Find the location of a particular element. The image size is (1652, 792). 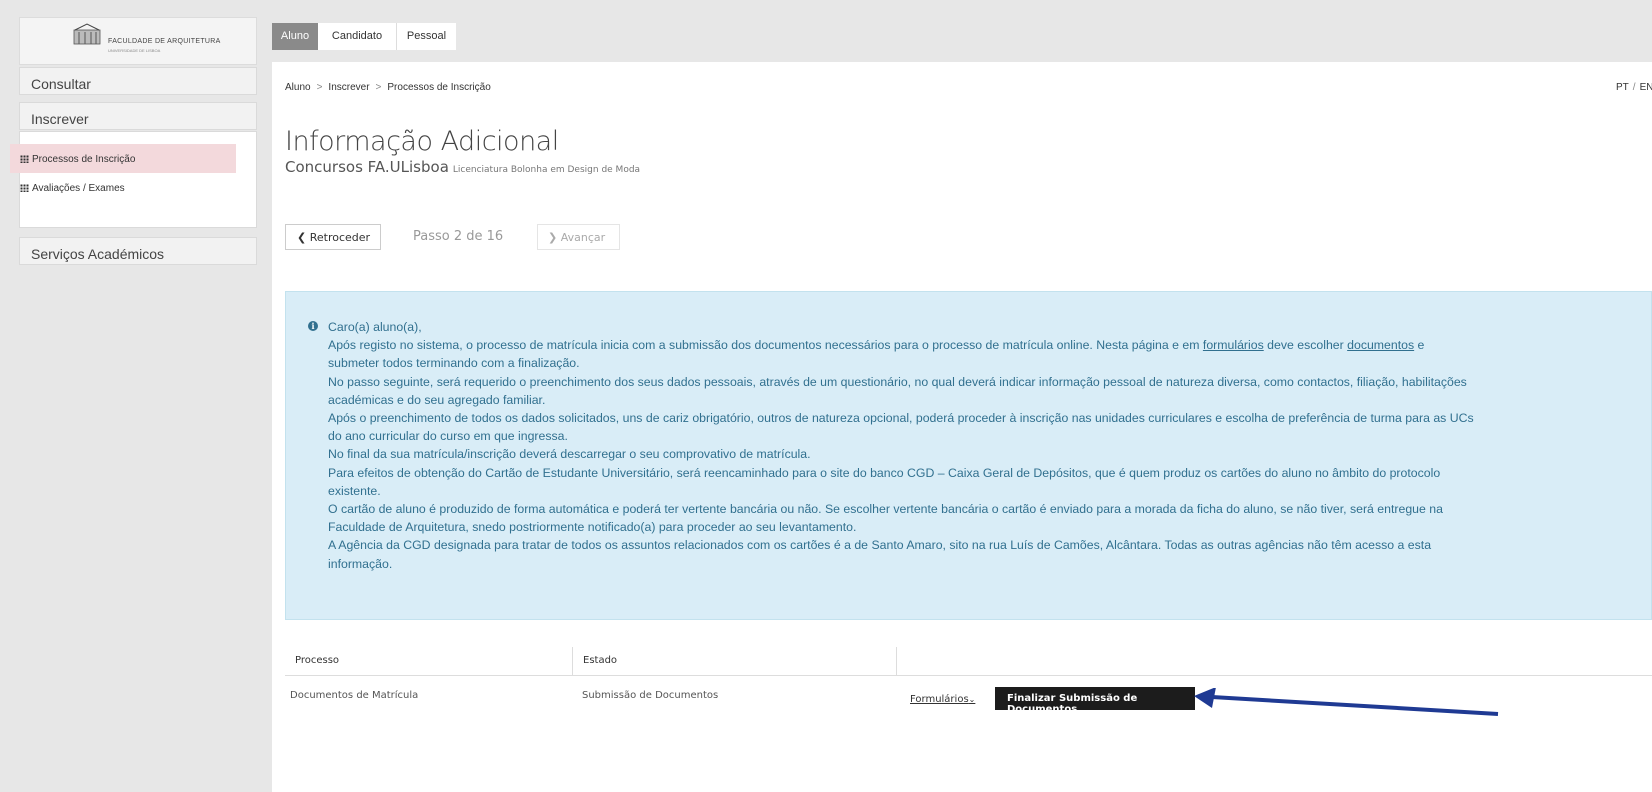

step-indicator: Passo 2 de 16 is located at coordinates (458, 236).